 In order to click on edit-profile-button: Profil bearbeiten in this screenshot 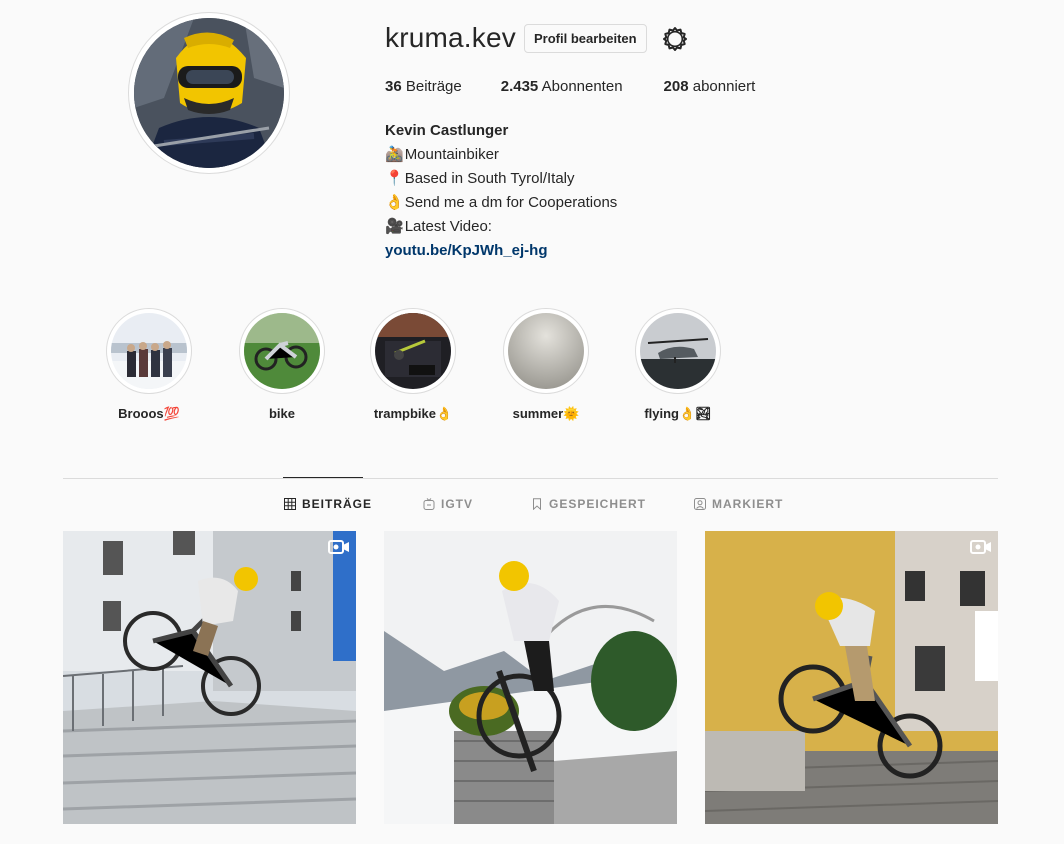, I will do `click(585, 38)`.